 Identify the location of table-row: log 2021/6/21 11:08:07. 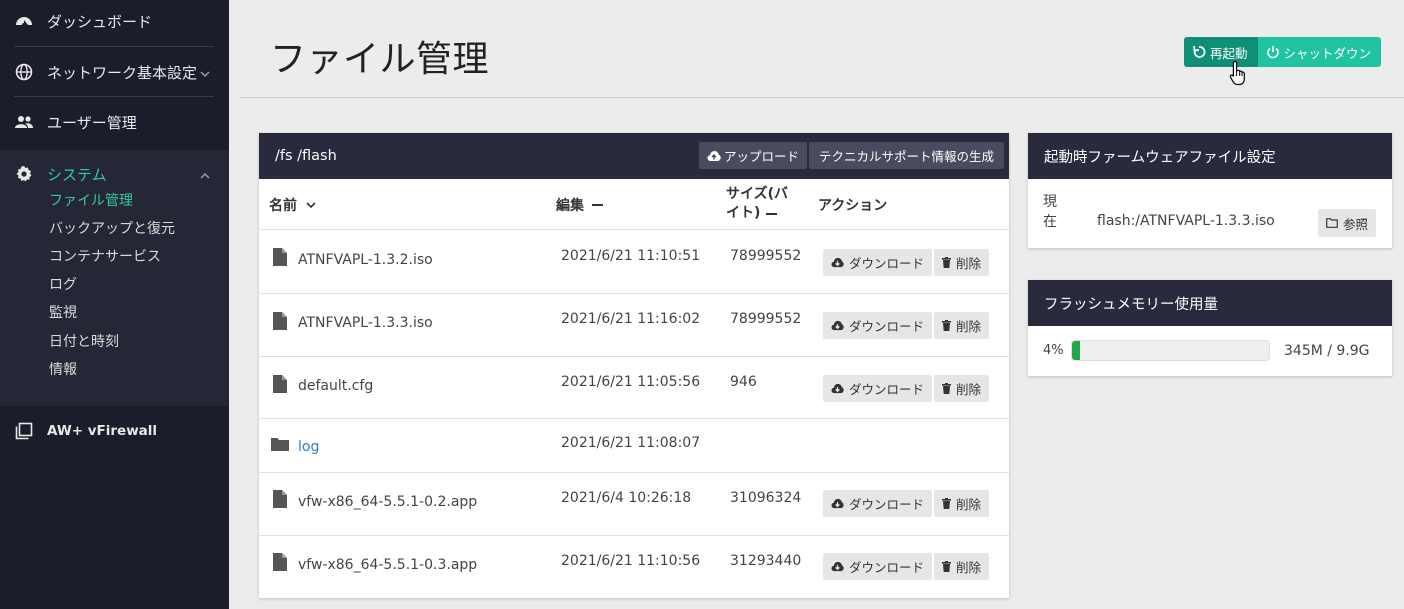
(634, 445).